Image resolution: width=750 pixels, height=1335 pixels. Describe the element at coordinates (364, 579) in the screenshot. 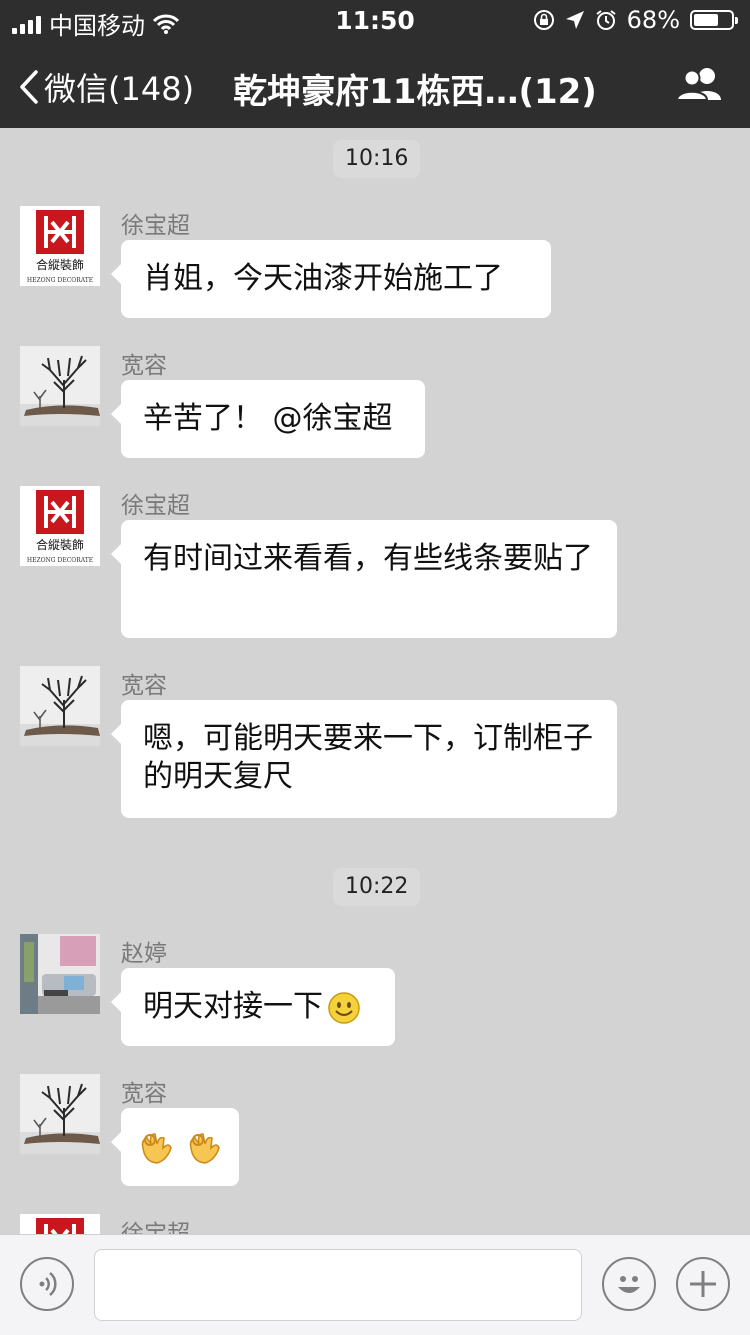

I see `message-bubble: 有时间过来看看，有些线条要贴了` at that location.